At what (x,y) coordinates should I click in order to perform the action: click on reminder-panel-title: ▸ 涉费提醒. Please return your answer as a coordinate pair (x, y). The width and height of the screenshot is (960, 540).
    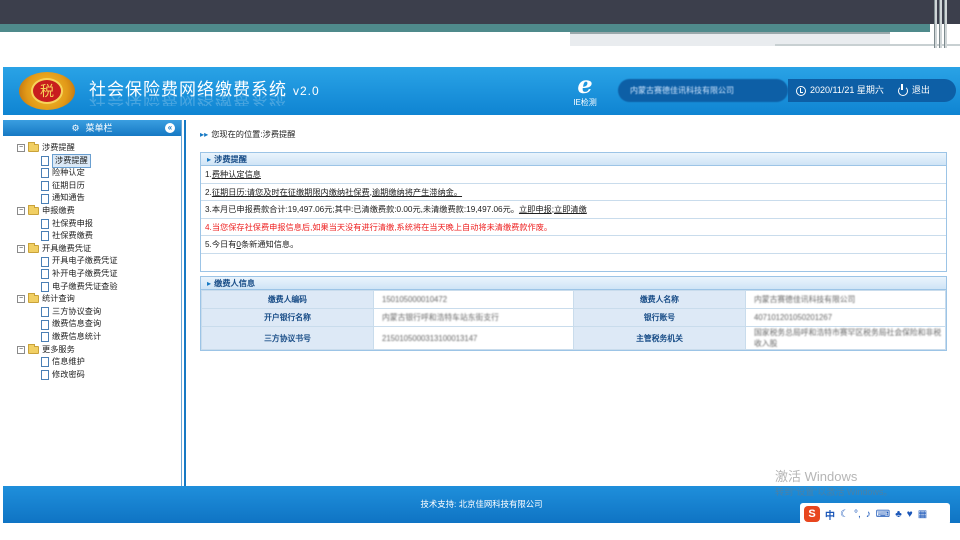
    Looking at the image, I should click on (573, 159).